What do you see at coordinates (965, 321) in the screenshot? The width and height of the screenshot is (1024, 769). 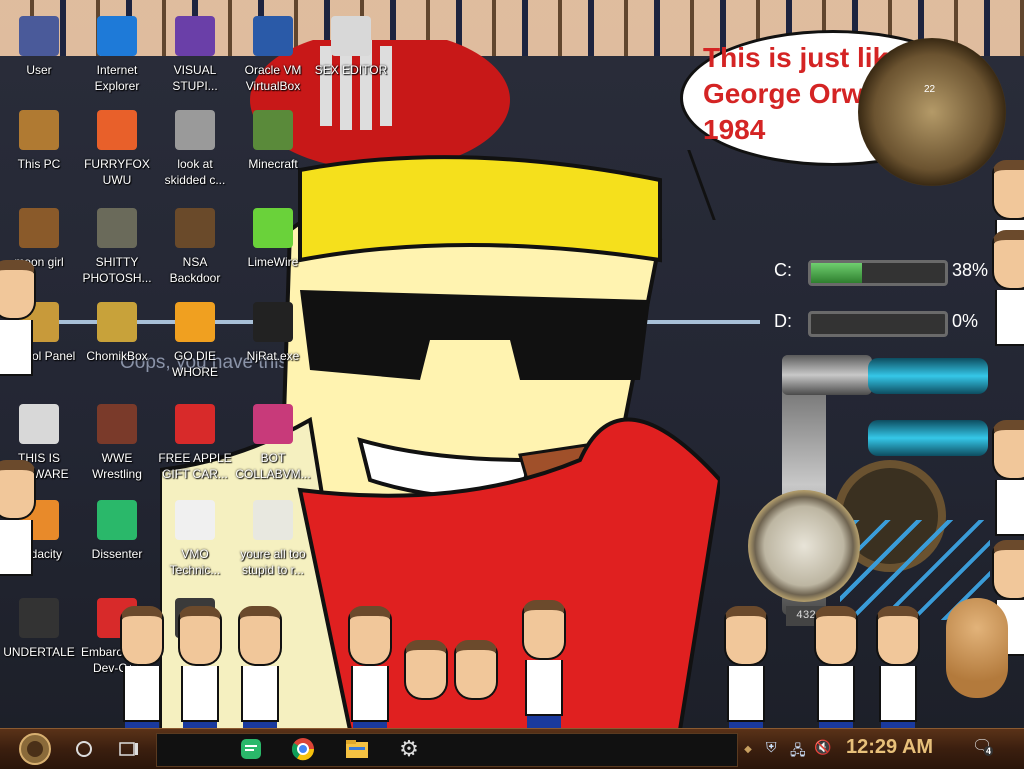 I see `drive-percent: 0%` at bounding box center [965, 321].